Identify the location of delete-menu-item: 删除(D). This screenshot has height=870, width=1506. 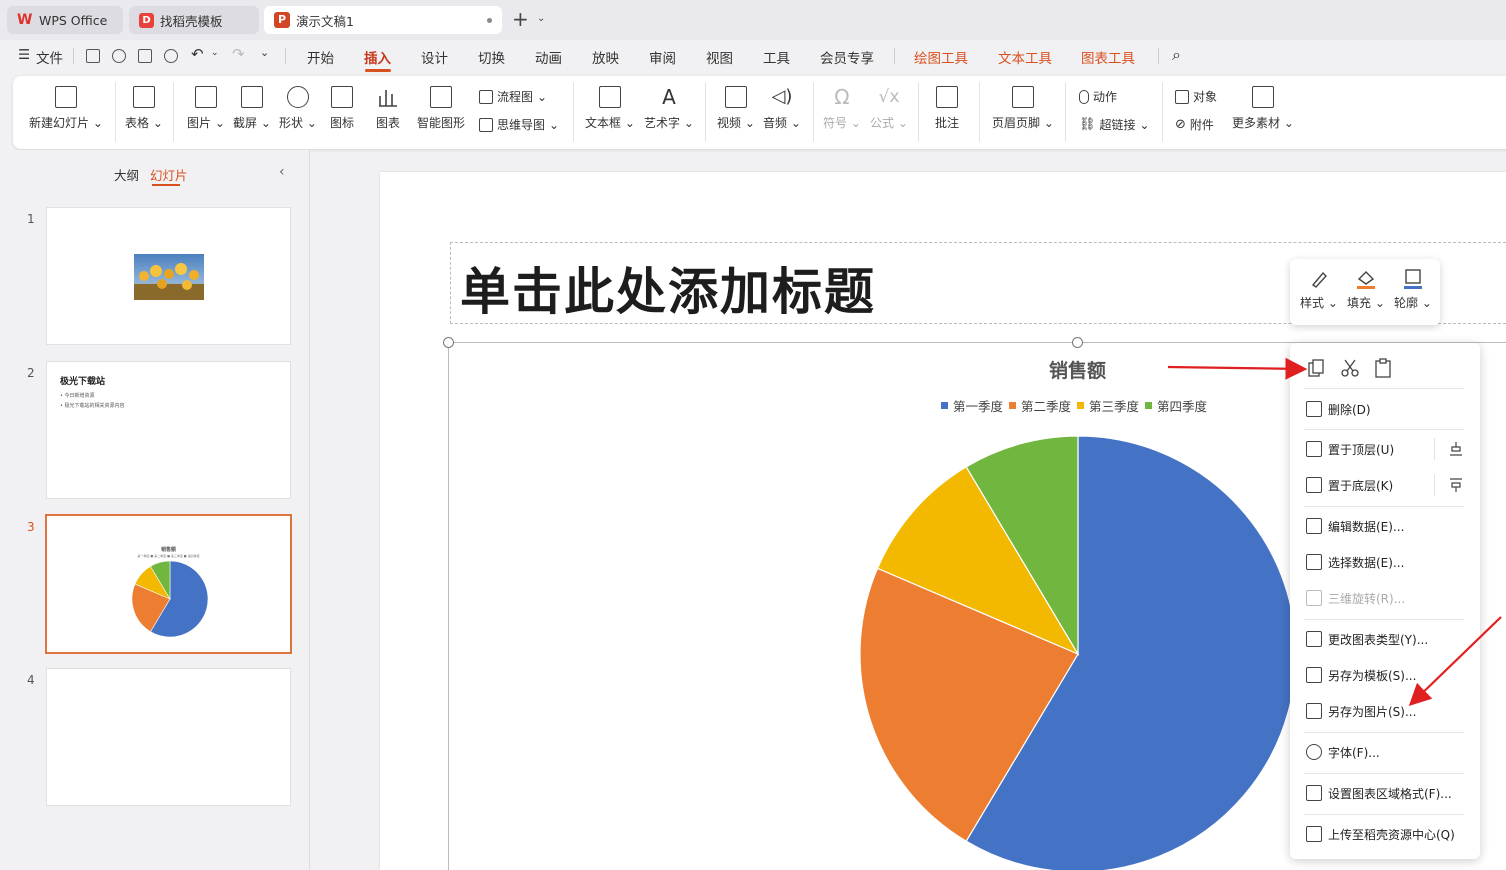
(1338, 409).